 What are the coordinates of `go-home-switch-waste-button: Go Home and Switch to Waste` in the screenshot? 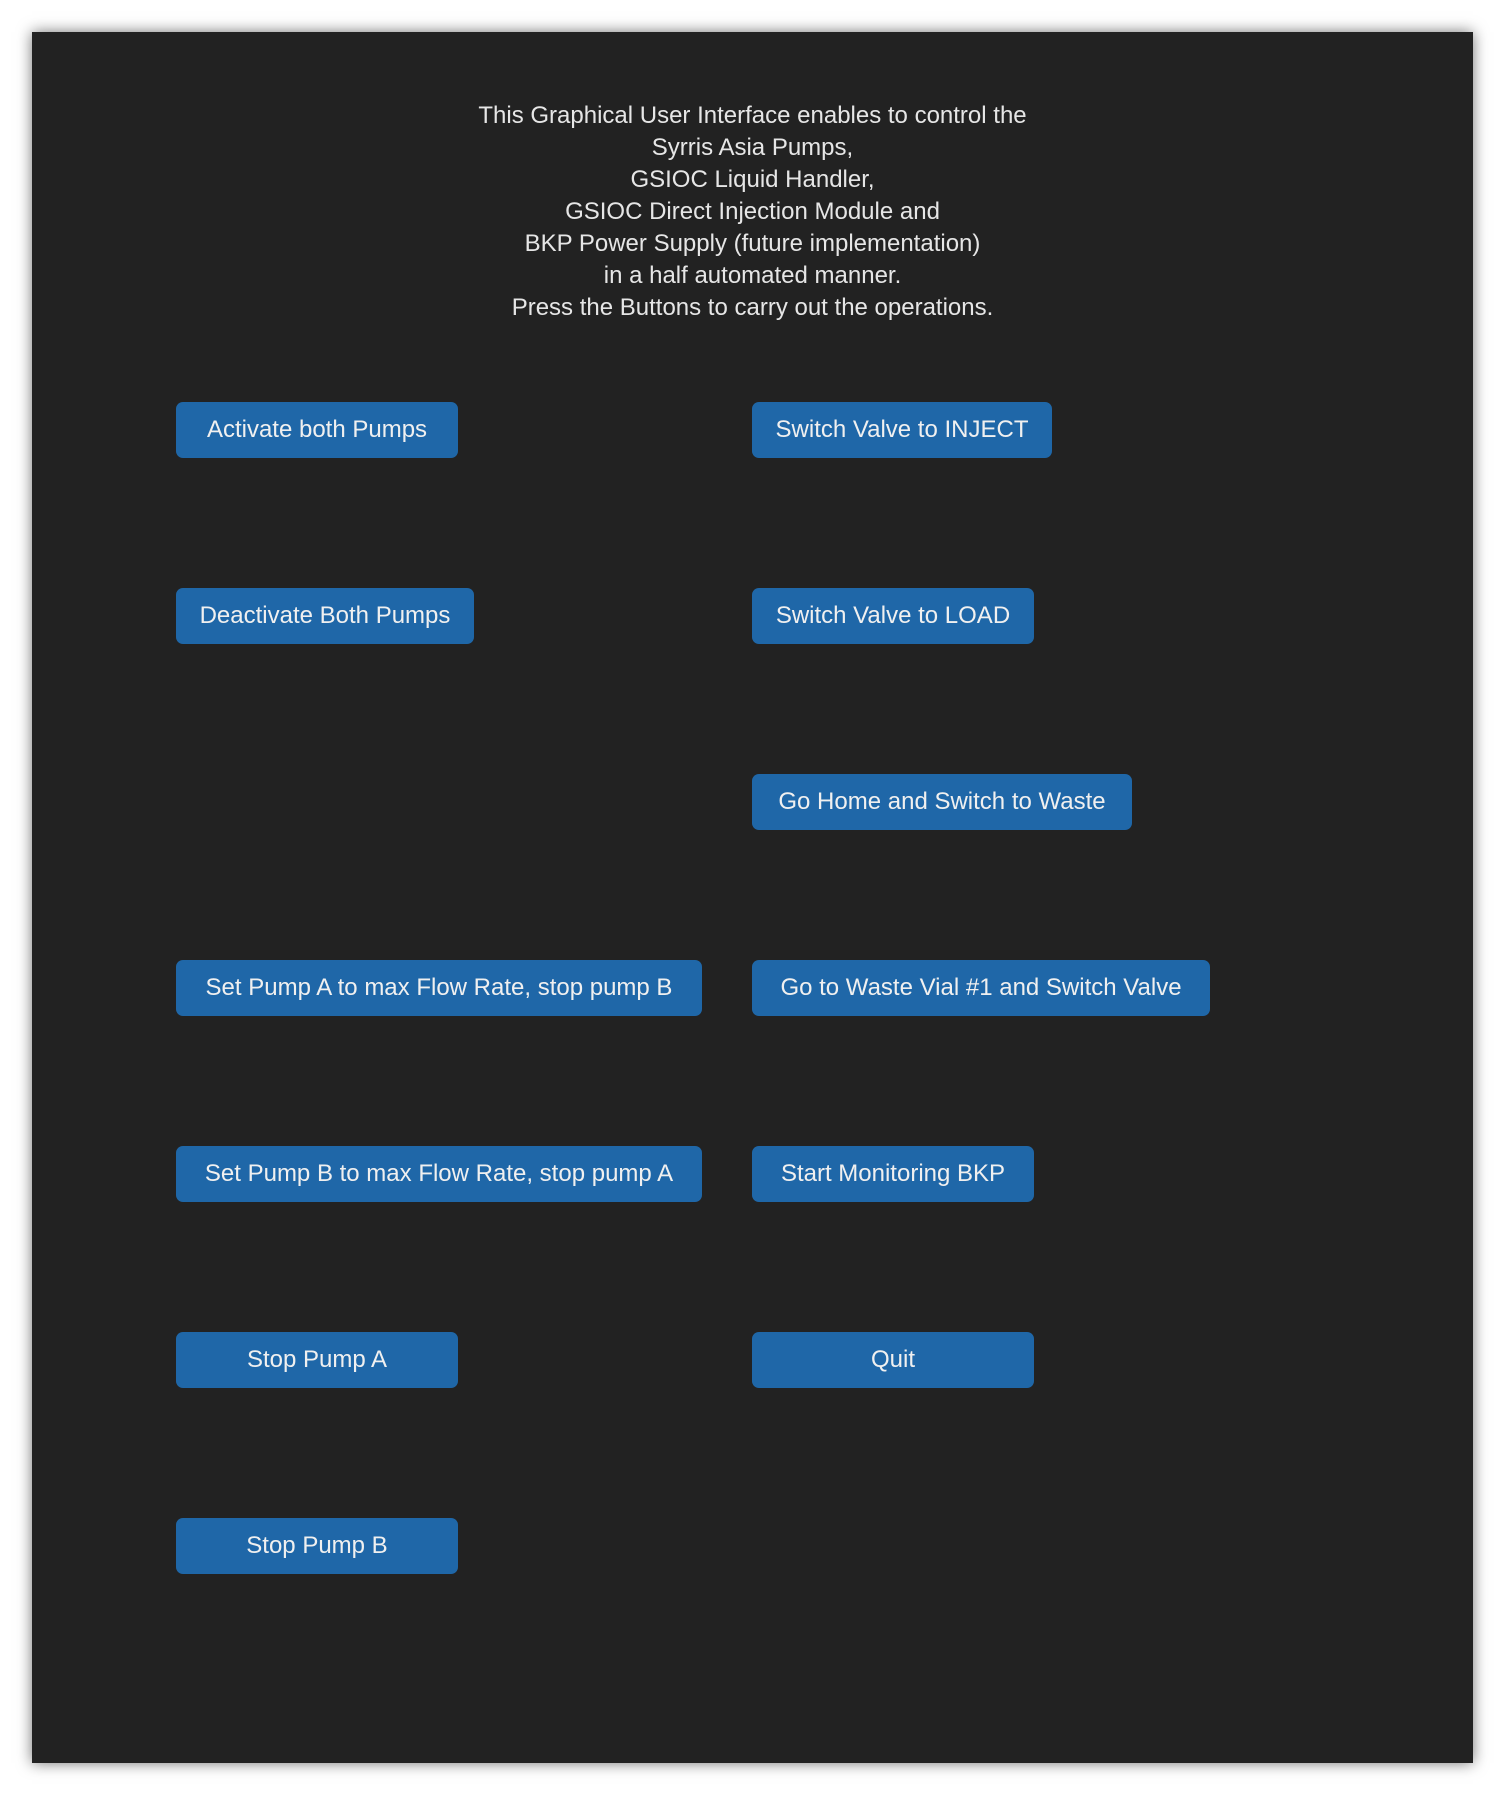 It's located at (942, 802).